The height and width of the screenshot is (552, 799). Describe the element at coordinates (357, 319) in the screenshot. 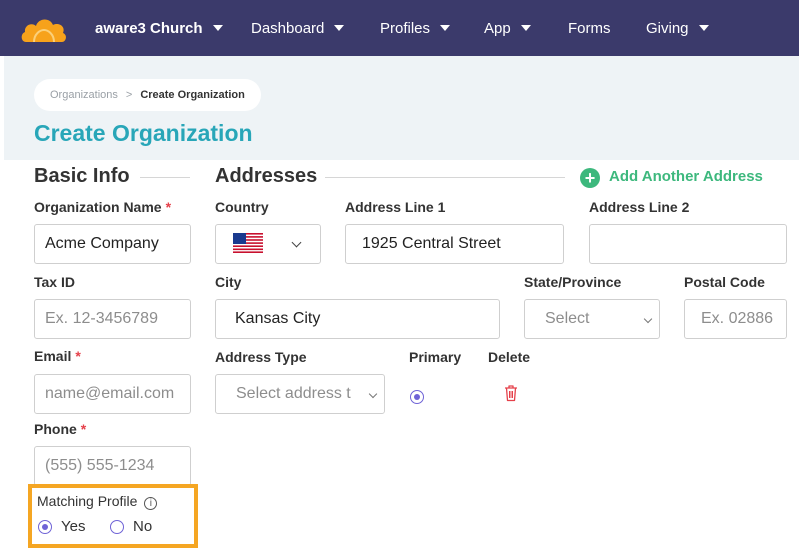

I see `city-input: Kansas City` at that location.